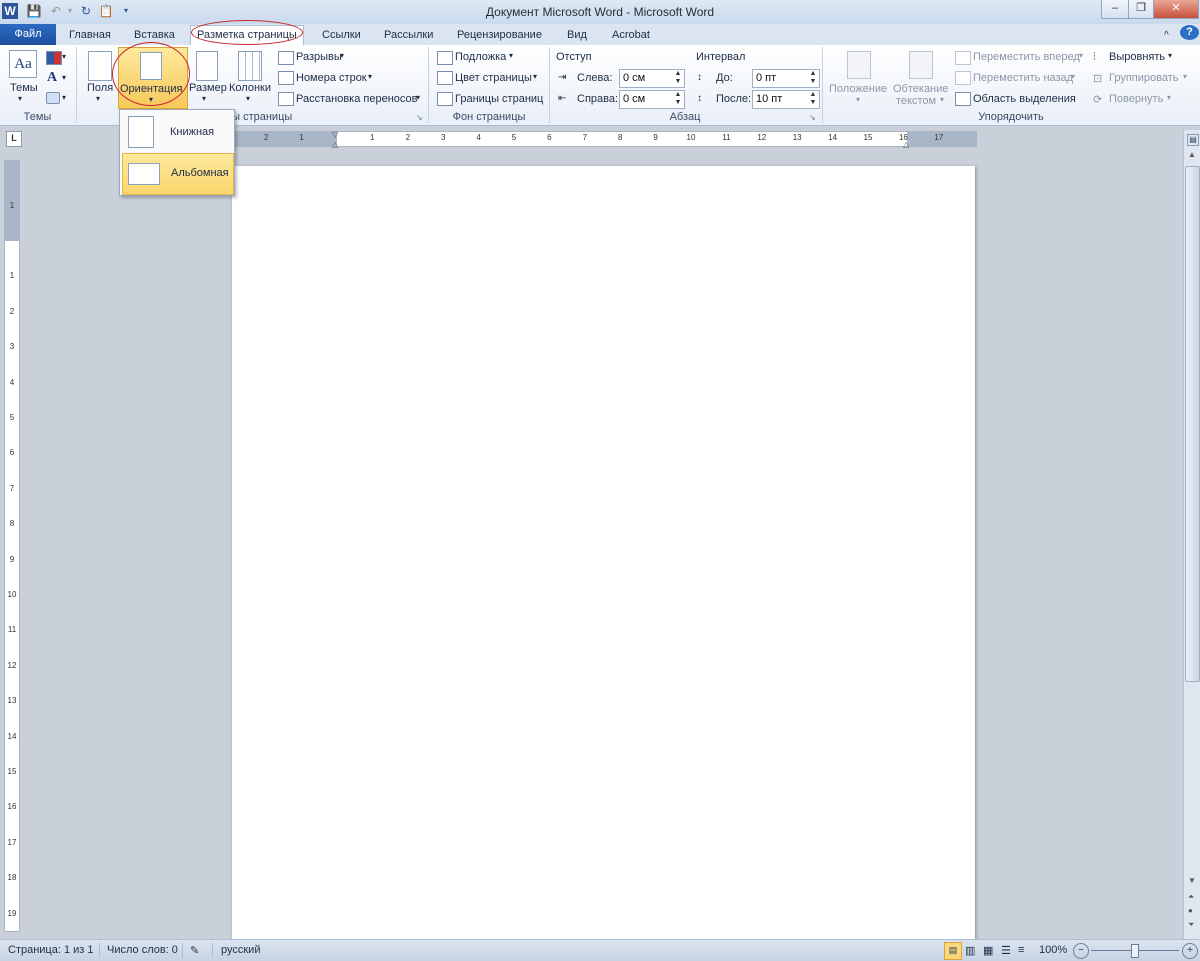 Image resolution: width=1200 pixels, height=961 pixels. Describe the element at coordinates (1191, 897) in the screenshot. I see `previous-page-icon: ⏶` at that location.